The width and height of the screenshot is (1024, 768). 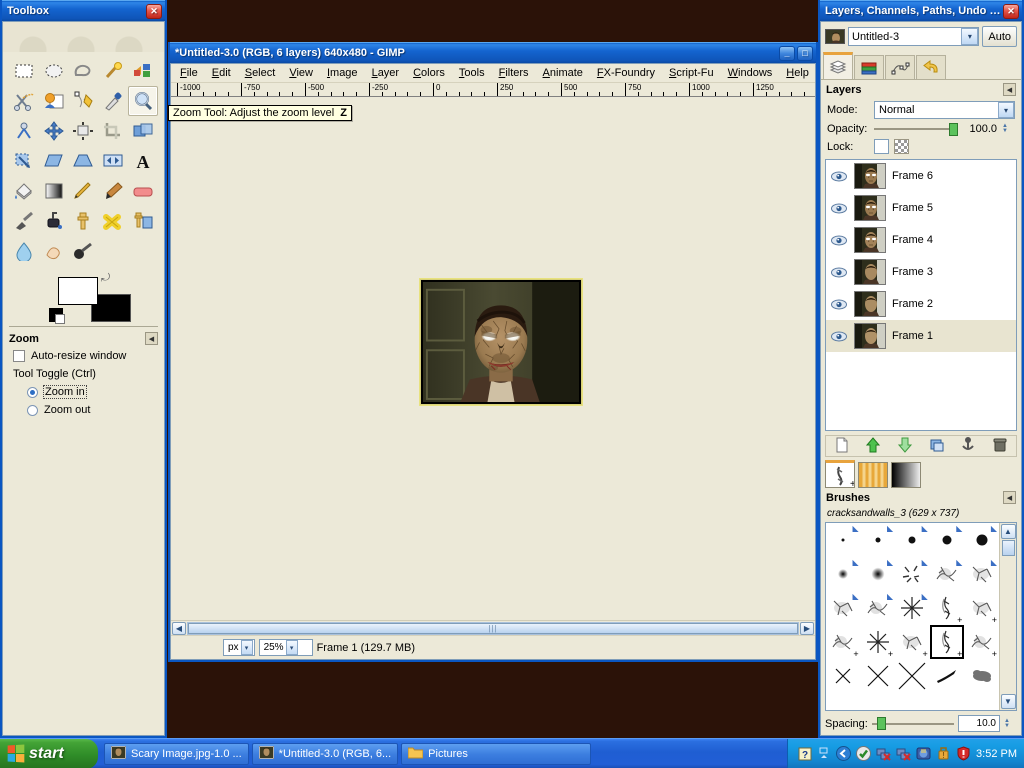 What do you see at coordinates (626, 73) in the screenshot?
I see `menu-fx-foundry: FX-Foundry` at bounding box center [626, 73].